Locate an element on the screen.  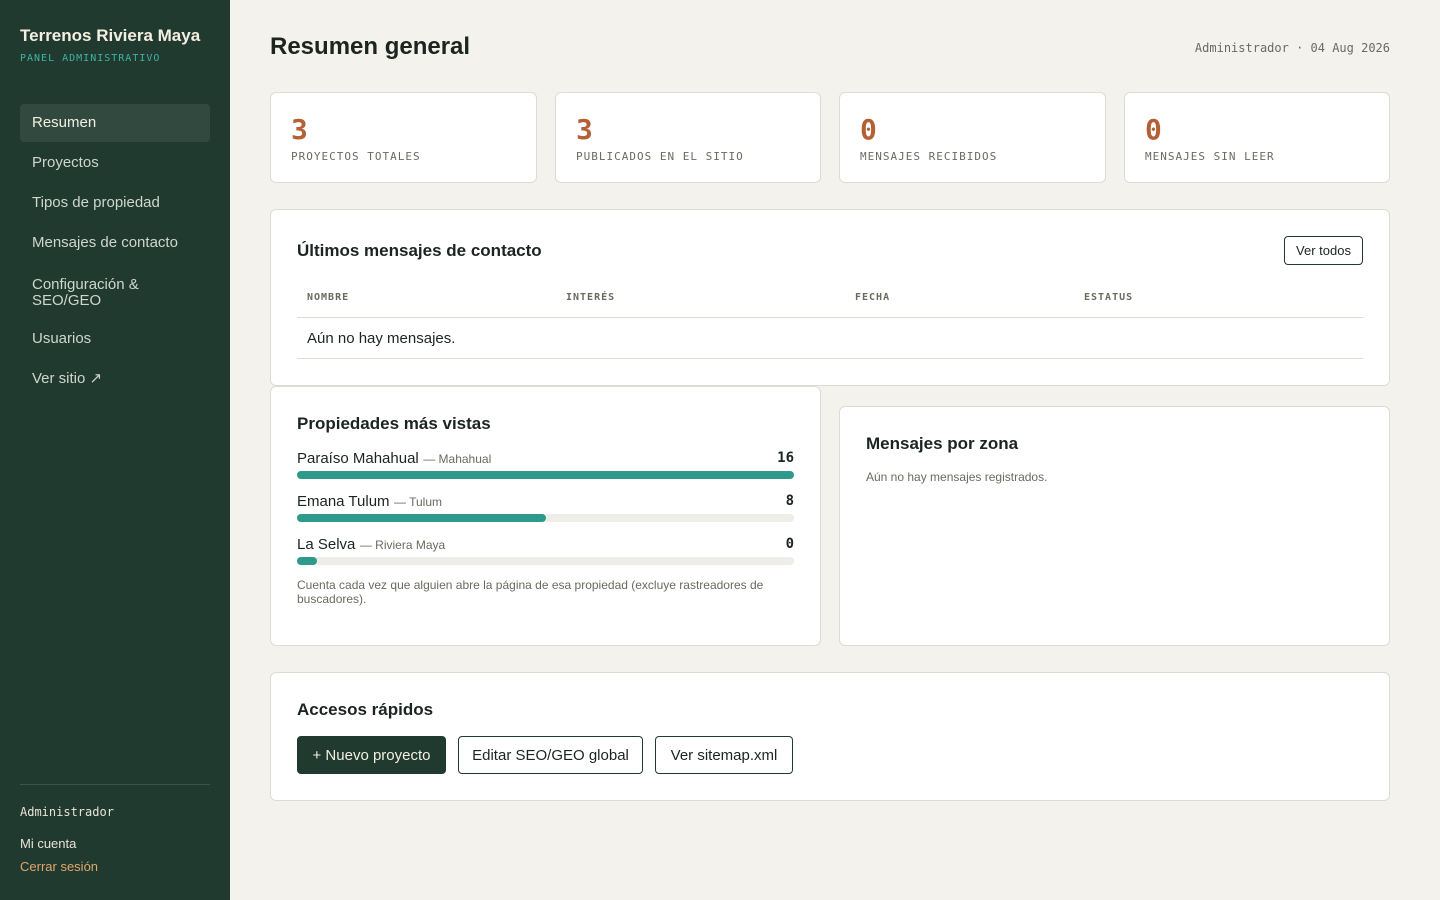
sidebar-item-proyectos: Proyectos is located at coordinates (115, 163).